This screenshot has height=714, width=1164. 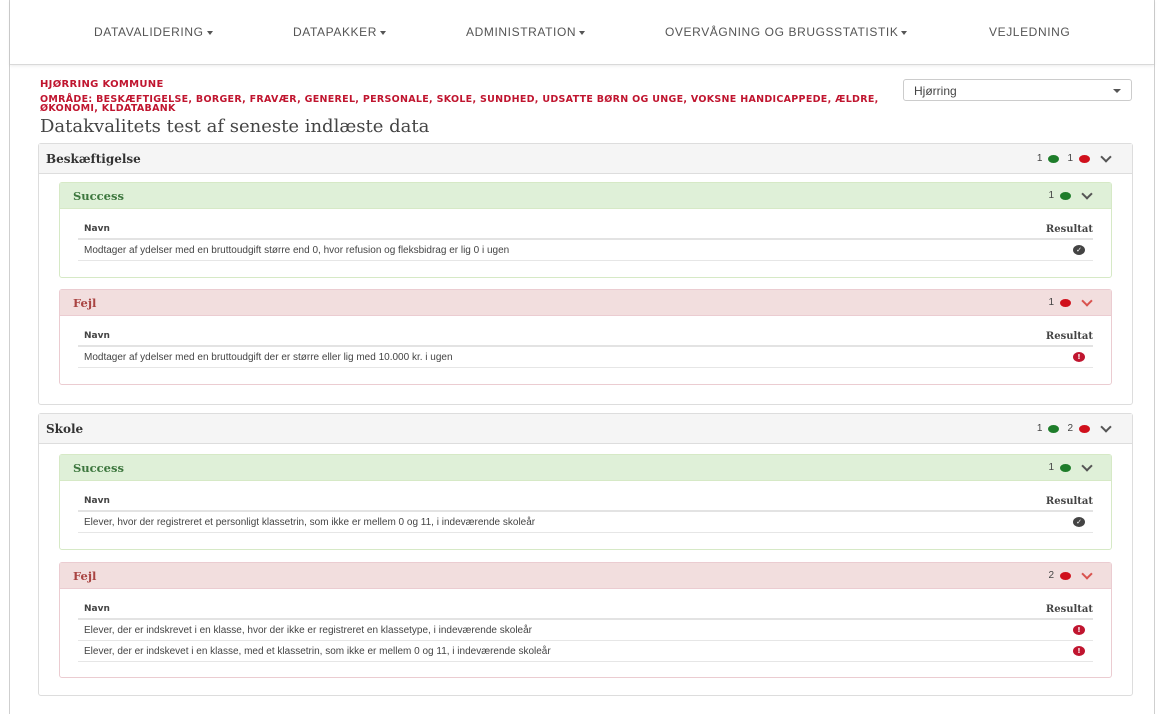 What do you see at coordinates (5, 357) in the screenshot?
I see `page-frame-left` at bounding box center [5, 357].